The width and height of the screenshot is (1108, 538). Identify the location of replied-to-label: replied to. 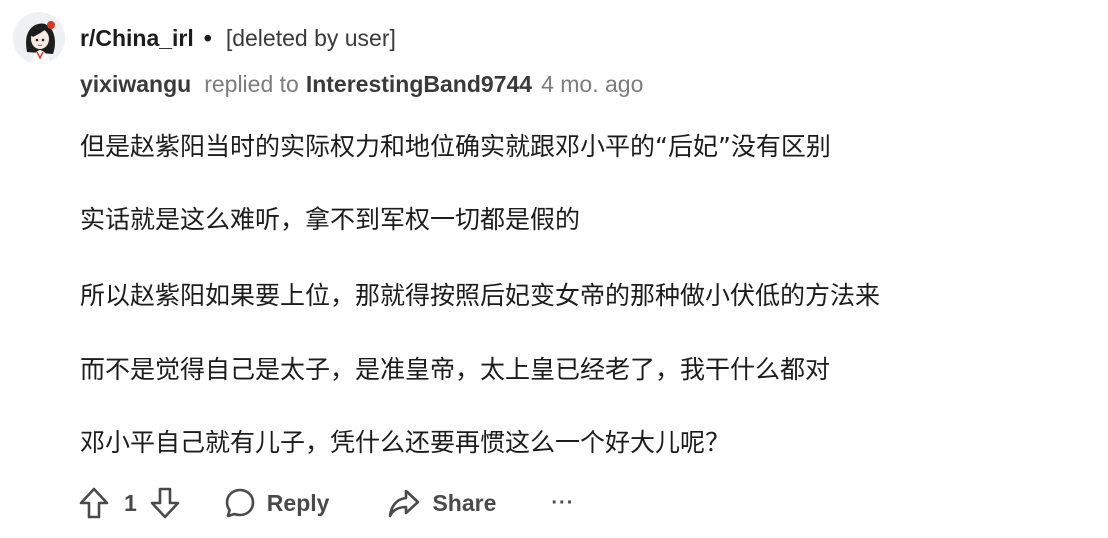
(251, 83).